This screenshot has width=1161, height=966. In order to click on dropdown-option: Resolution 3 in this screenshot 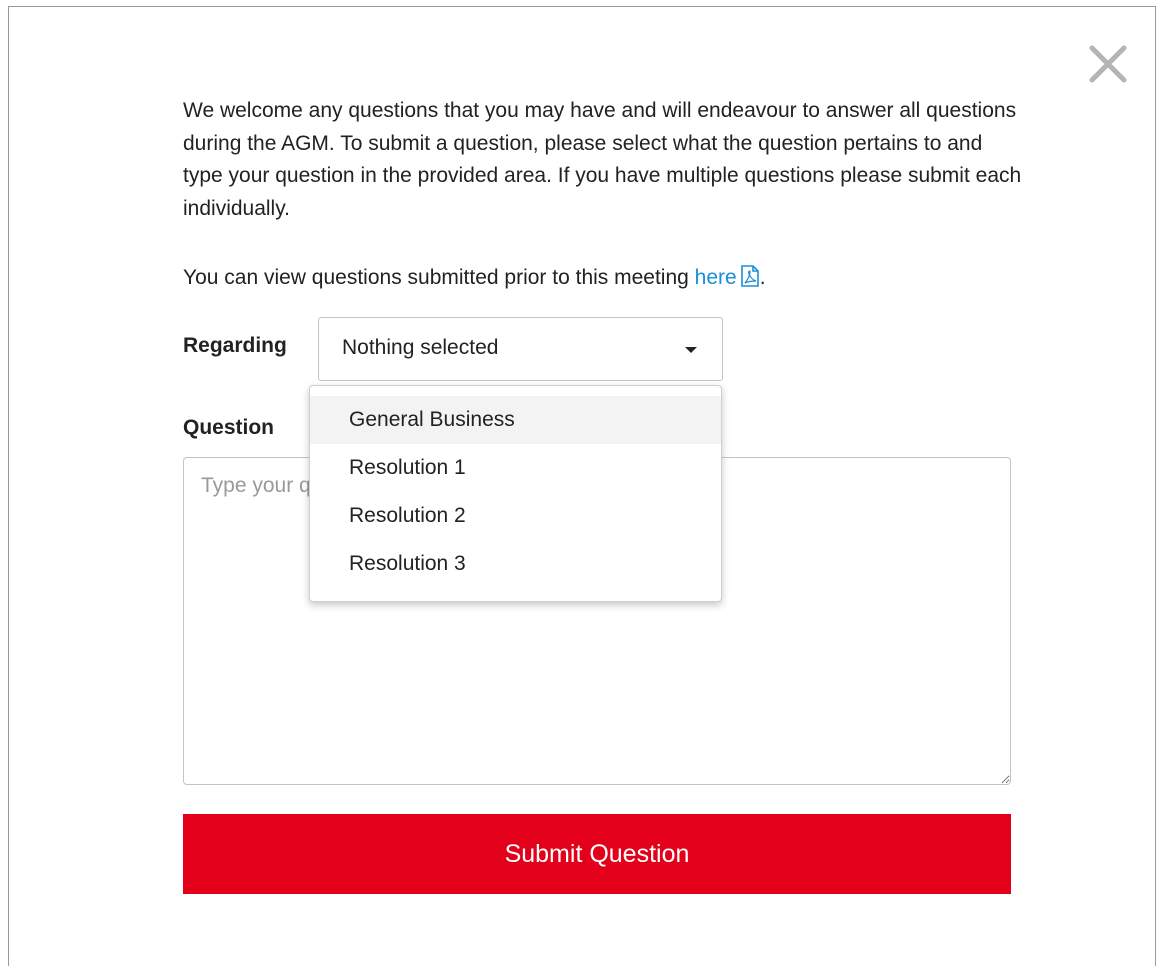, I will do `click(515, 564)`.